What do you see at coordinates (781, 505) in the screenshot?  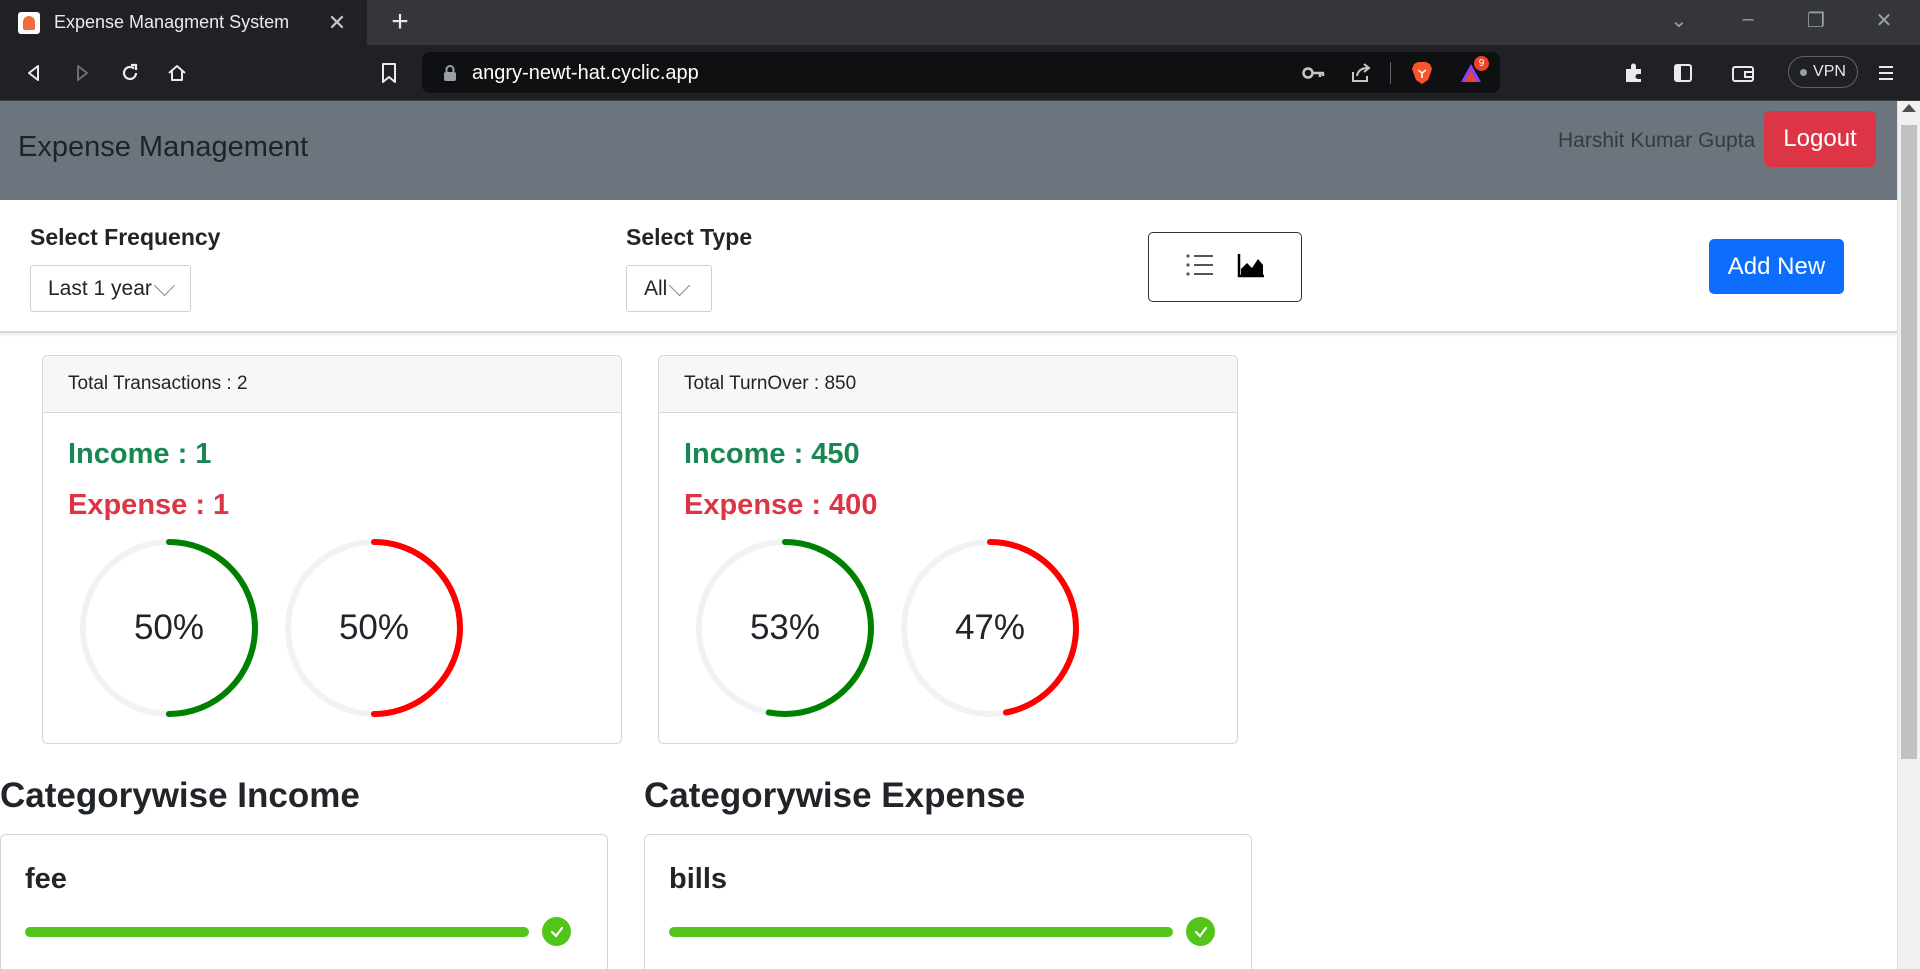 I see `expense-amount: Expense : 400` at bounding box center [781, 505].